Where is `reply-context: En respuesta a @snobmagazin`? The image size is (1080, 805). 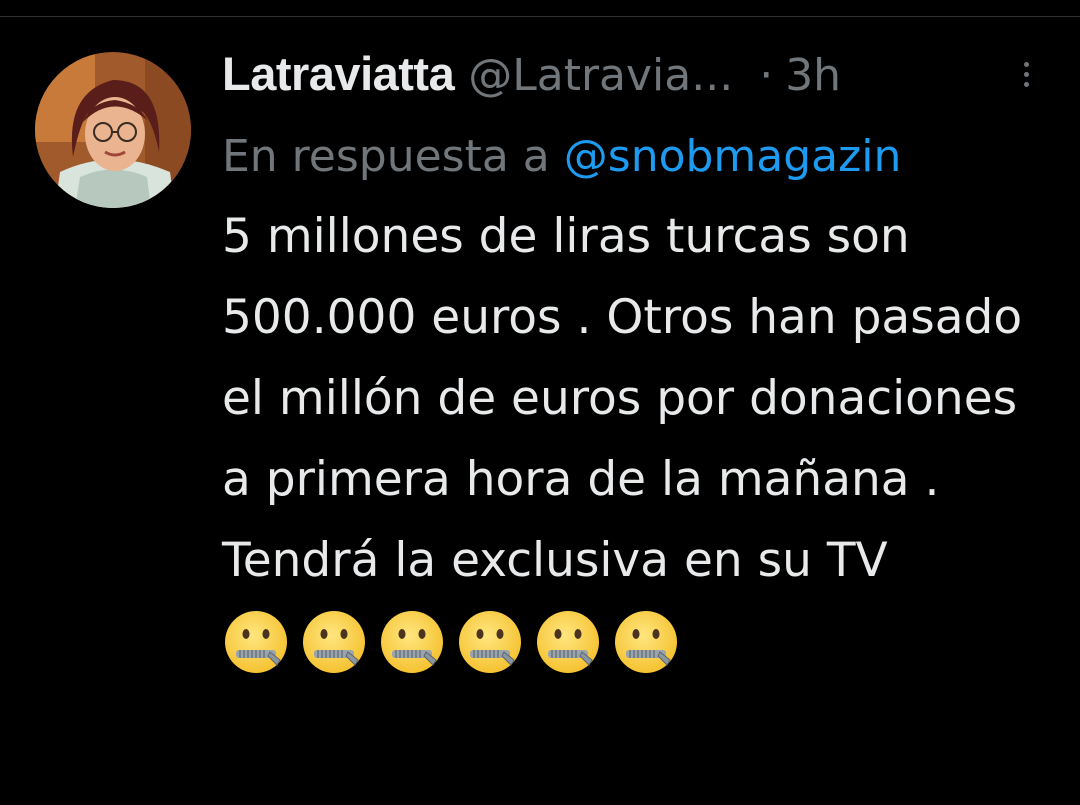 reply-context: En respuesta a @snobmagazin is located at coordinates (639, 157).